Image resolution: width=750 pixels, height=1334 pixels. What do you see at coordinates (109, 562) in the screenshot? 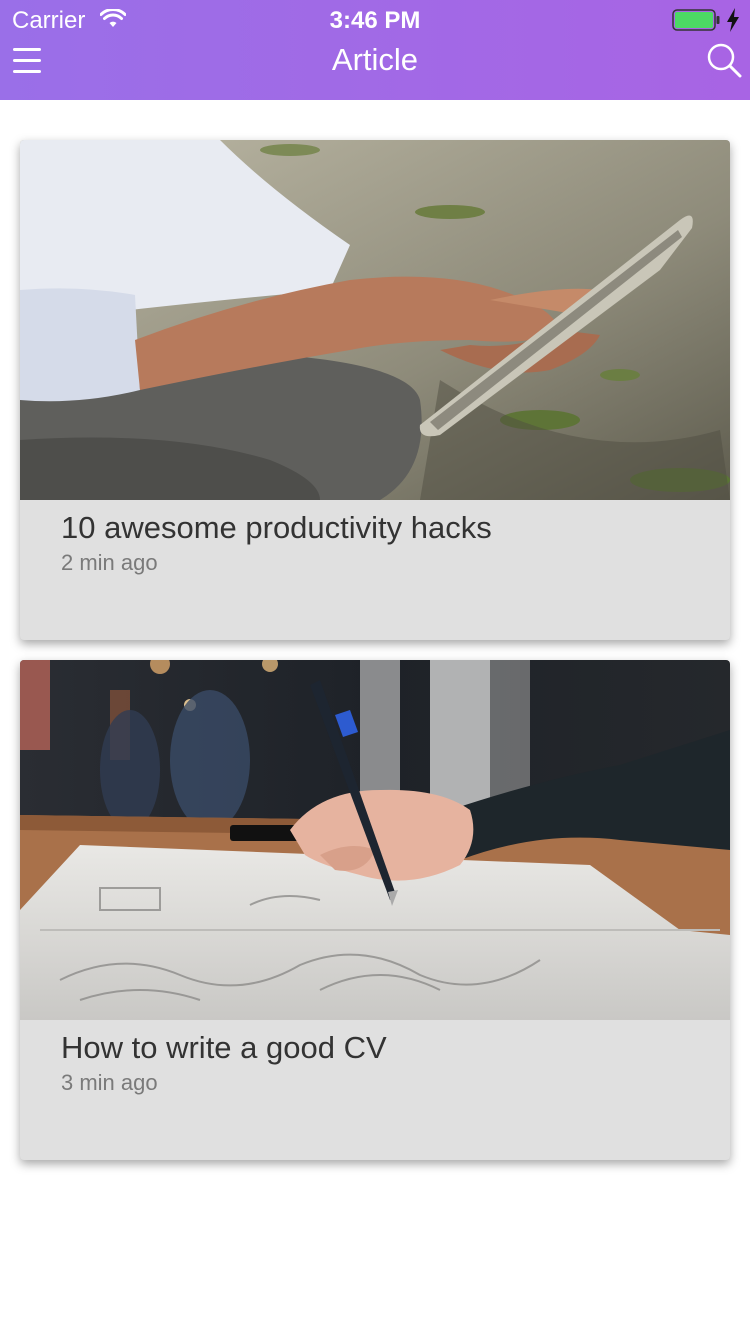
I see `article-time: 2 min ago` at bounding box center [109, 562].